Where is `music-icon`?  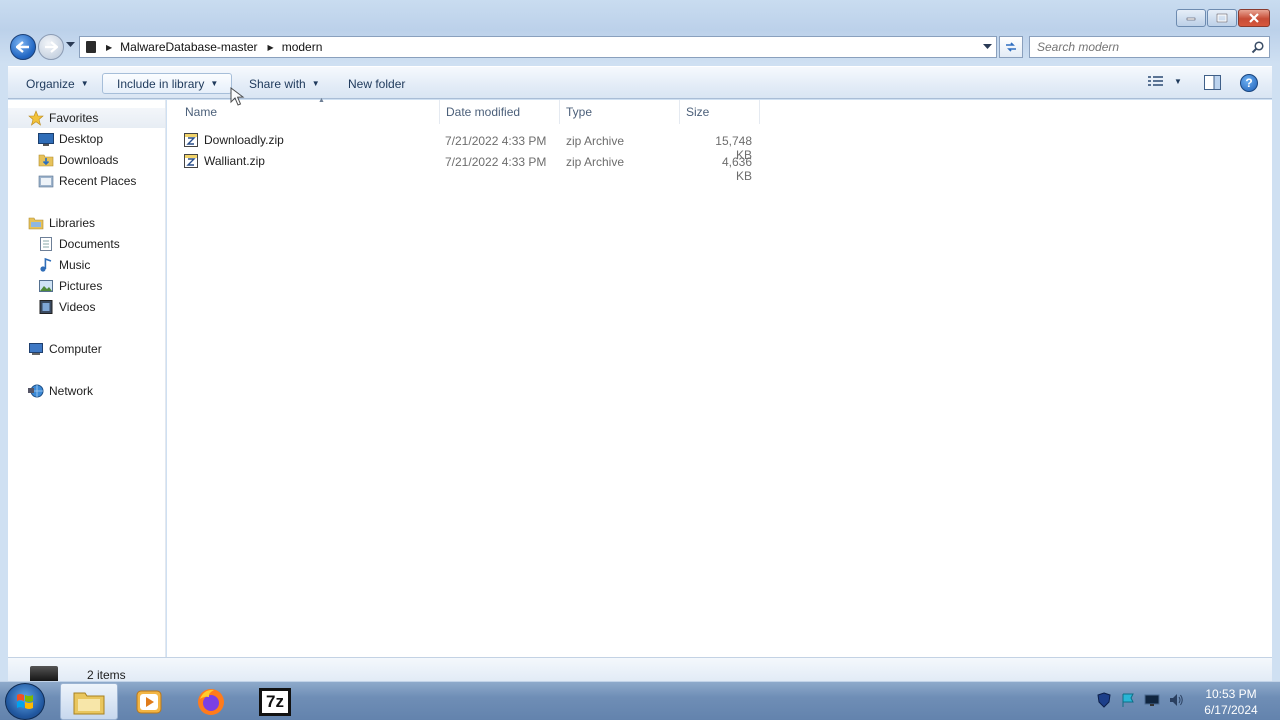
music-icon is located at coordinates (46, 264).